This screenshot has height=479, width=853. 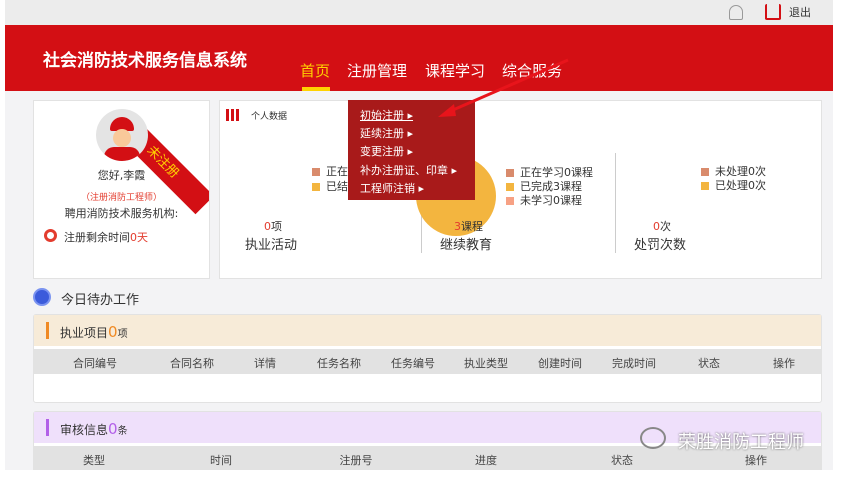 I want to click on column-header: 合同名称, so click(x=192, y=363).